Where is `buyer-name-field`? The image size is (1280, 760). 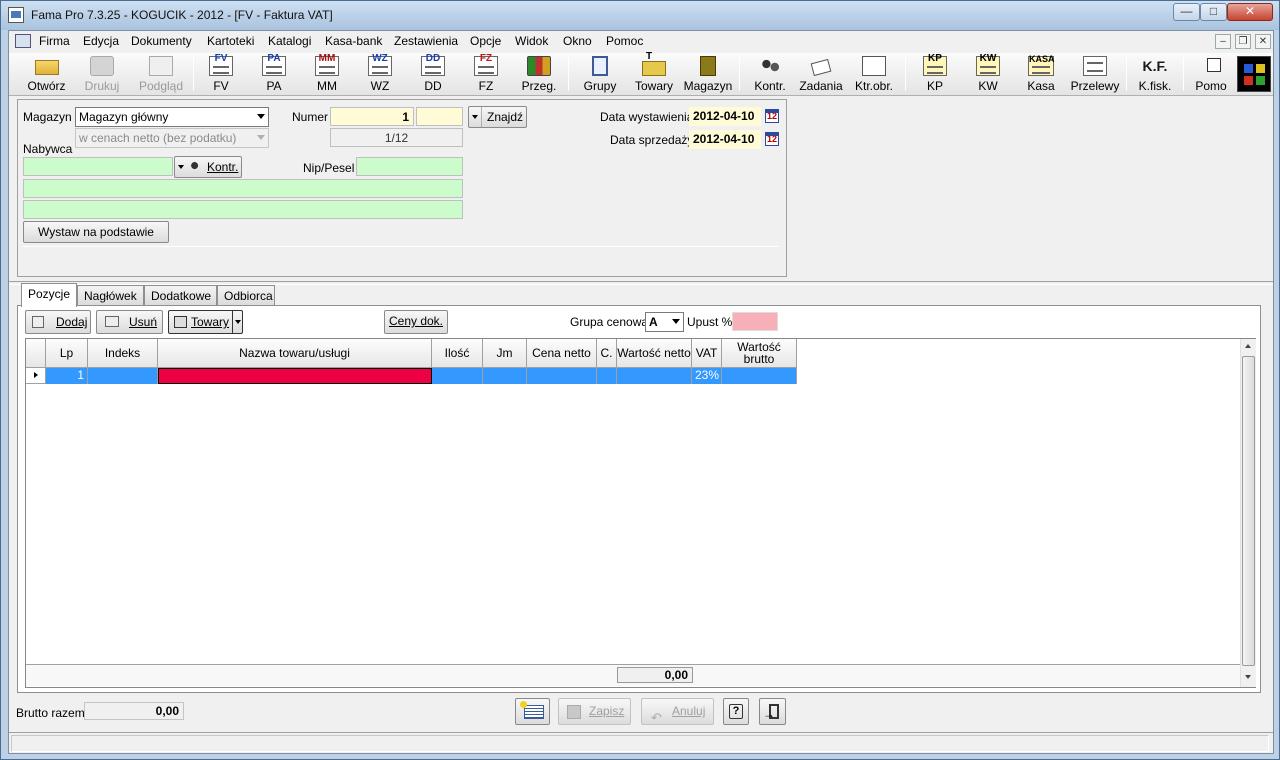 buyer-name-field is located at coordinates (243, 188).